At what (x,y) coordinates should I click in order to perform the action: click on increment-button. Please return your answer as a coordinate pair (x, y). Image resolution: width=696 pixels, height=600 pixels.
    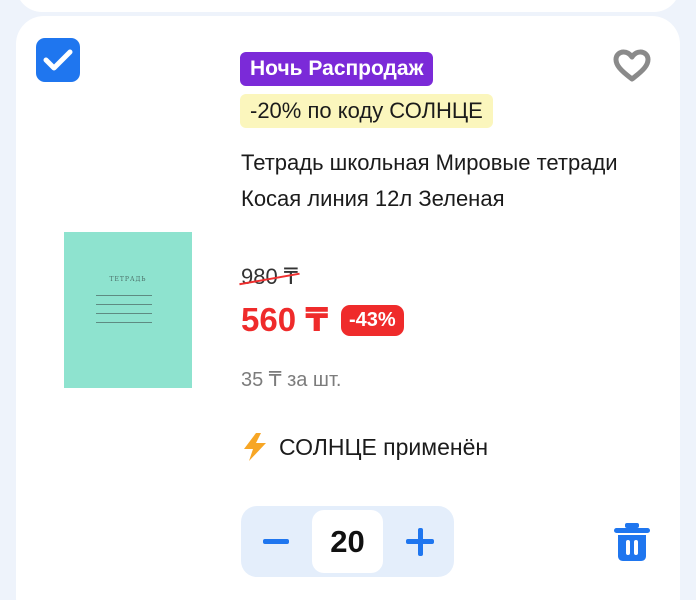
    Looking at the image, I should click on (419, 541).